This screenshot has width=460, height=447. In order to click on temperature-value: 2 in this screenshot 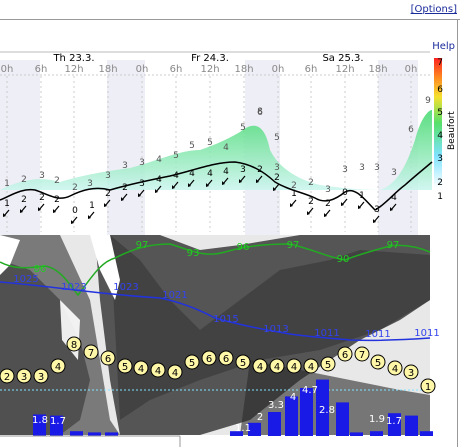, I will do `click(7, 377)`.